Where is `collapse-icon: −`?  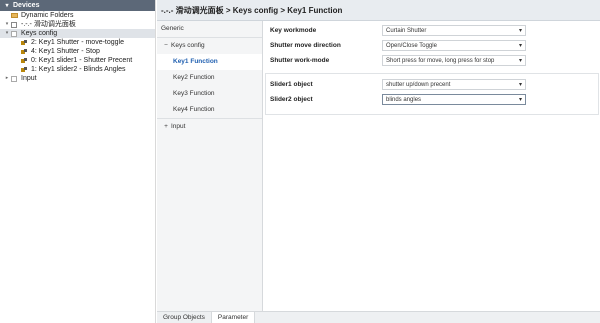 collapse-icon: − is located at coordinates (166, 46).